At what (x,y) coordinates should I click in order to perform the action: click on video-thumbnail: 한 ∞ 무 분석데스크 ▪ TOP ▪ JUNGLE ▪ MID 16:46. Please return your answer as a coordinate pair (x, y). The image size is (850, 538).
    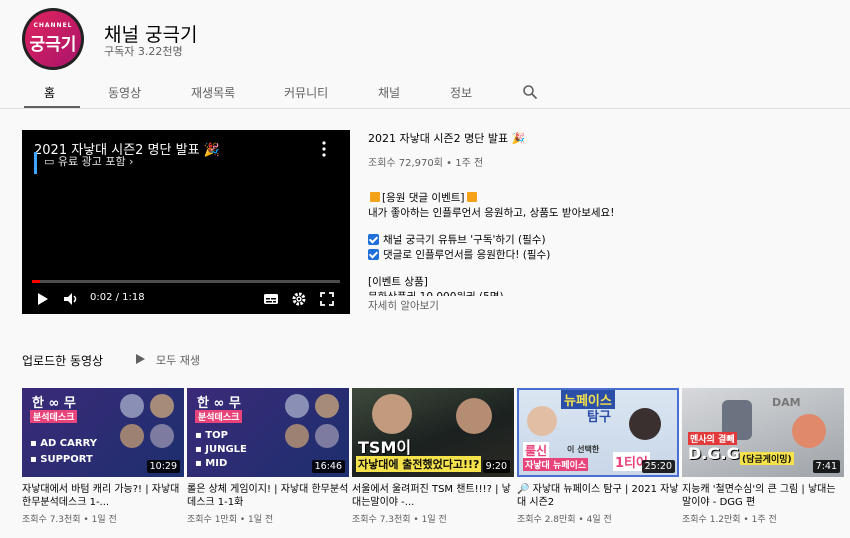
    Looking at the image, I should click on (268, 432).